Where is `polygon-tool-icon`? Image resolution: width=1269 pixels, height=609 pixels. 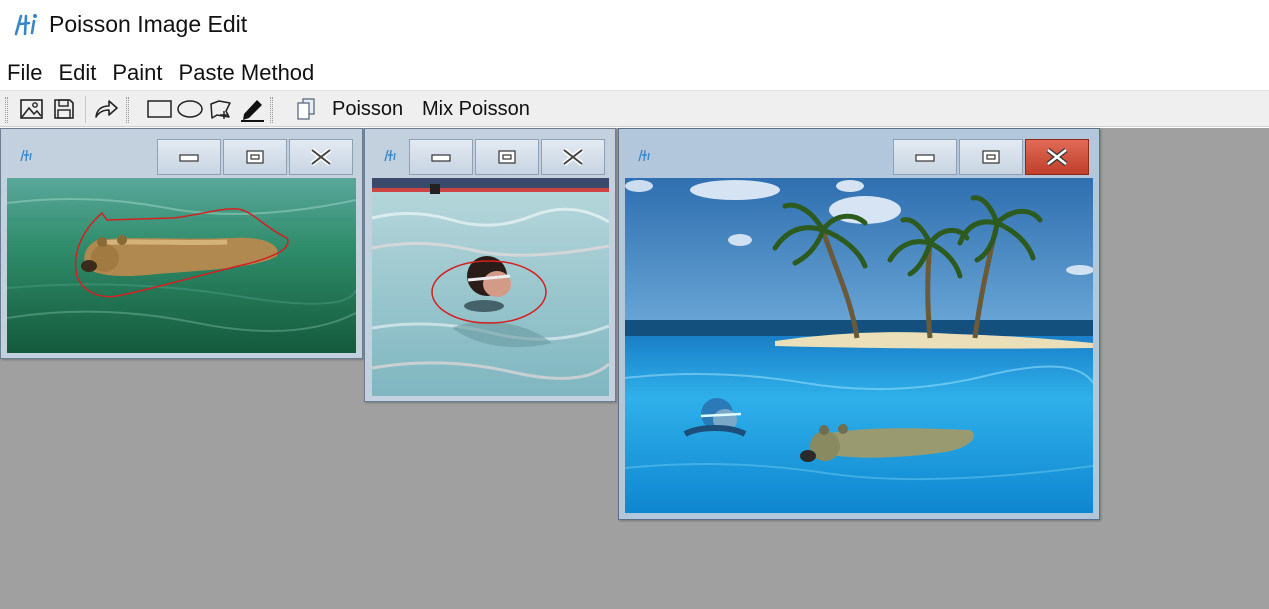
polygon-tool-icon is located at coordinates (220, 109).